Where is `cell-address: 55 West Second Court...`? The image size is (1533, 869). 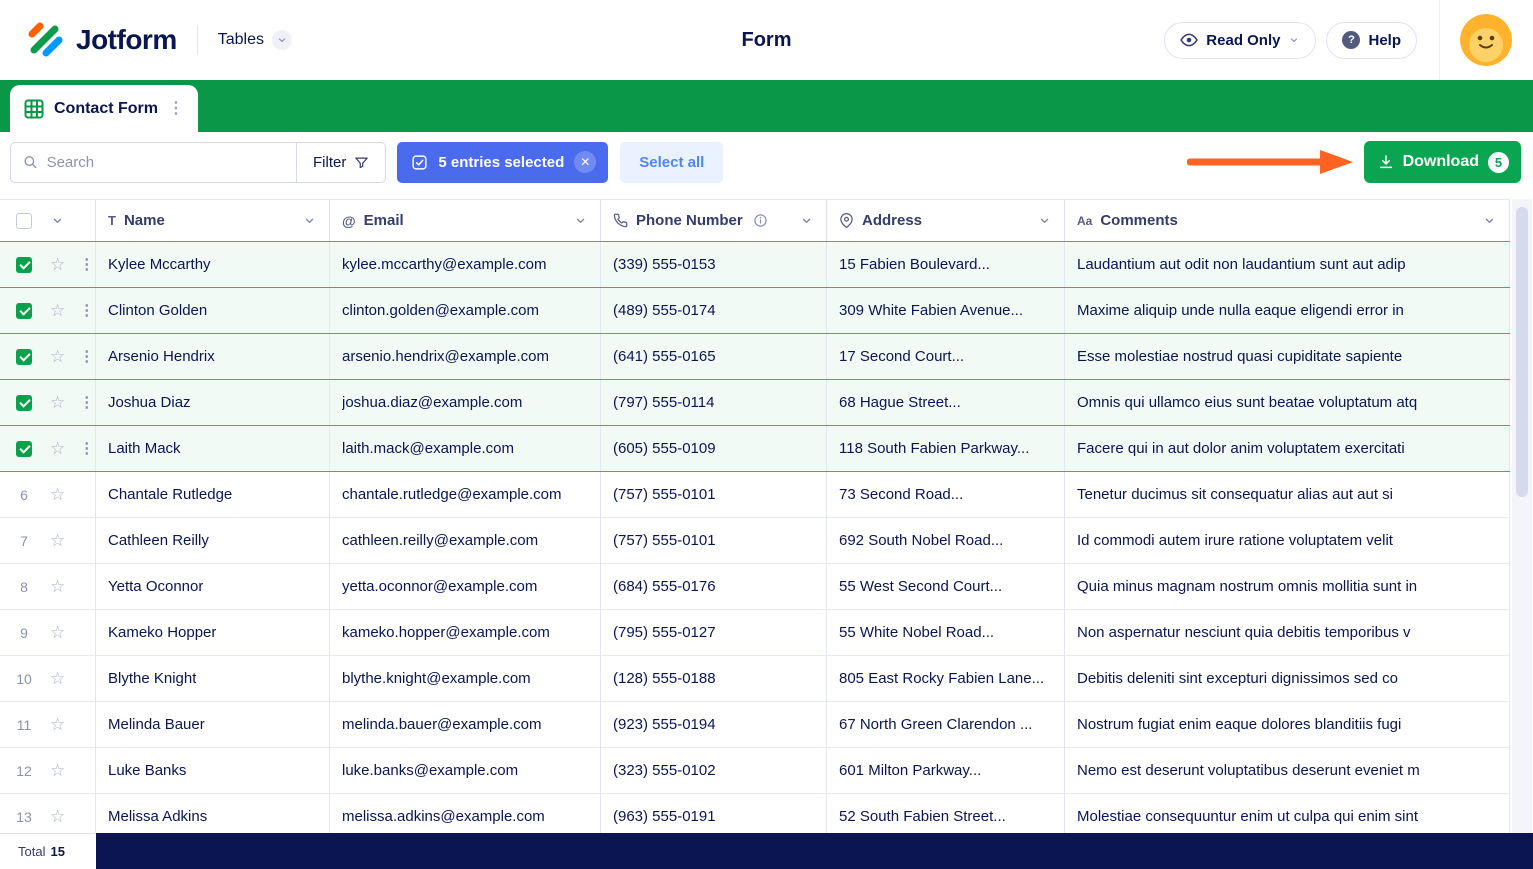
cell-address: 55 West Second Court... is located at coordinates (946, 586).